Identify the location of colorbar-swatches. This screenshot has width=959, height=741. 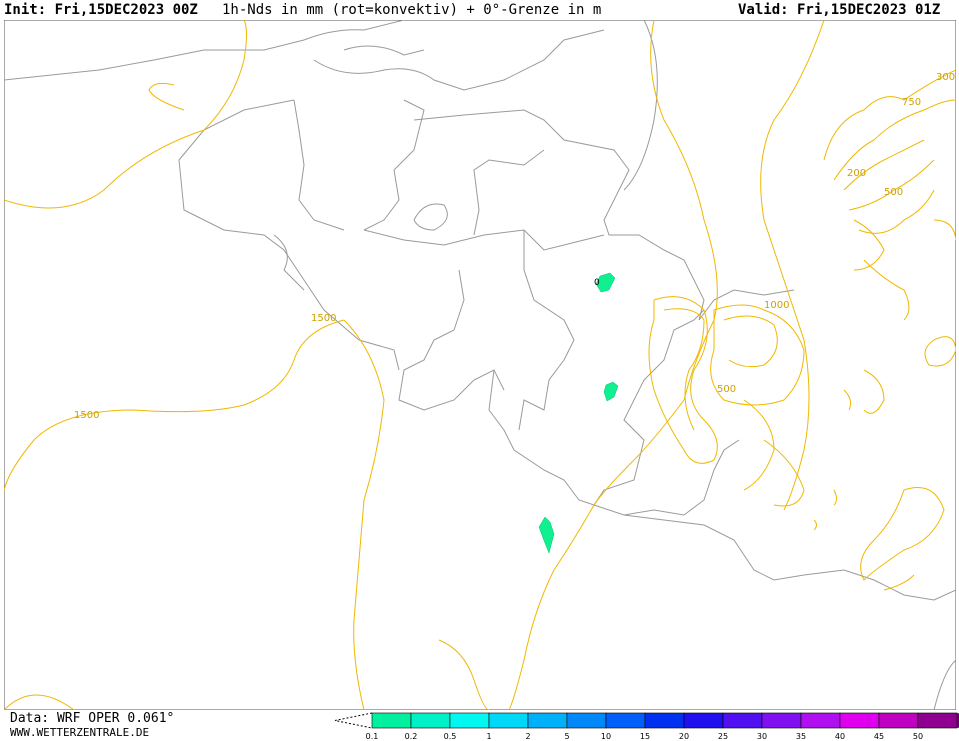
(646, 720).